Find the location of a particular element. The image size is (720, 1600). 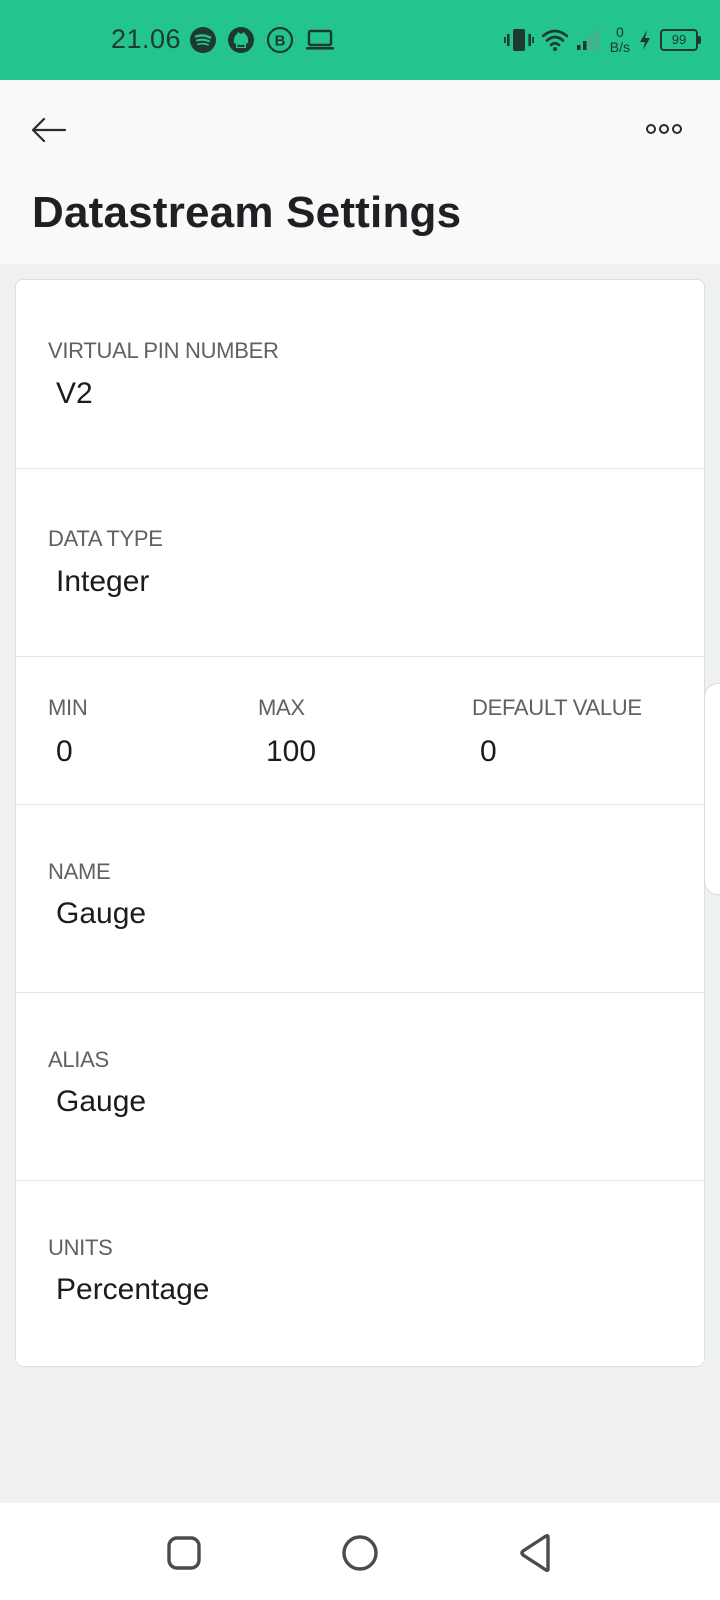

data-type-field: DATA TYPE Integer is located at coordinates (360, 563).